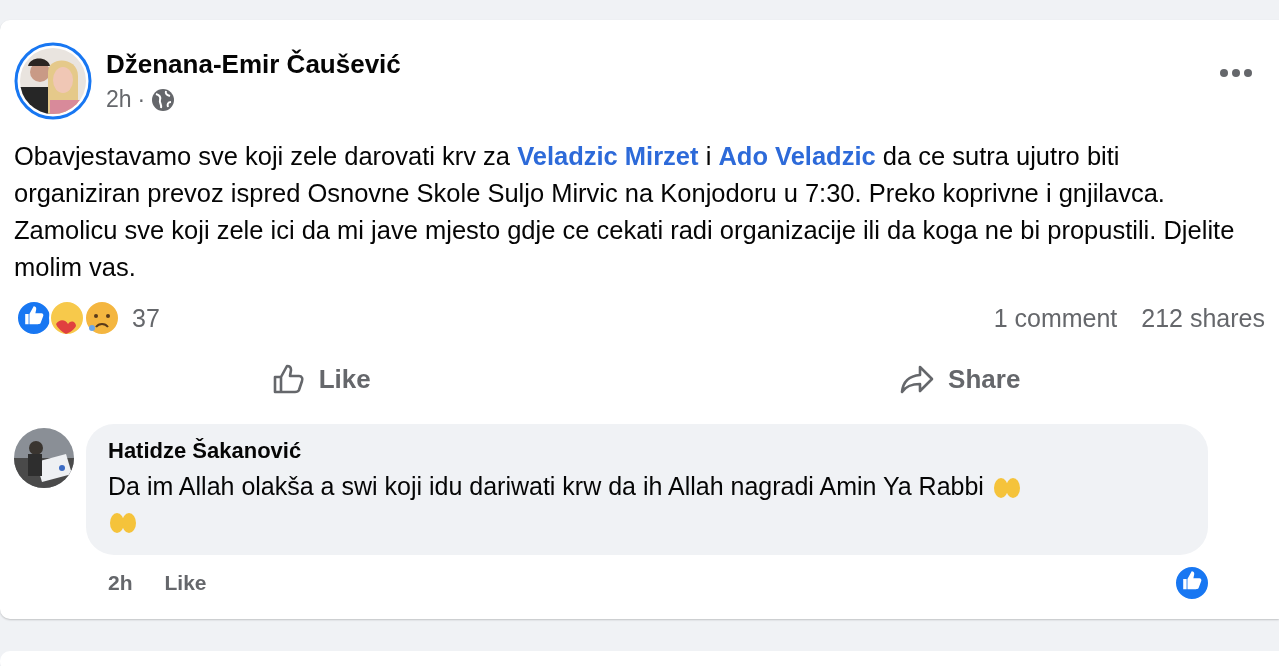  What do you see at coordinates (146, 318) in the screenshot?
I see `reaction-count: 37` at bounding box center [146, 318].